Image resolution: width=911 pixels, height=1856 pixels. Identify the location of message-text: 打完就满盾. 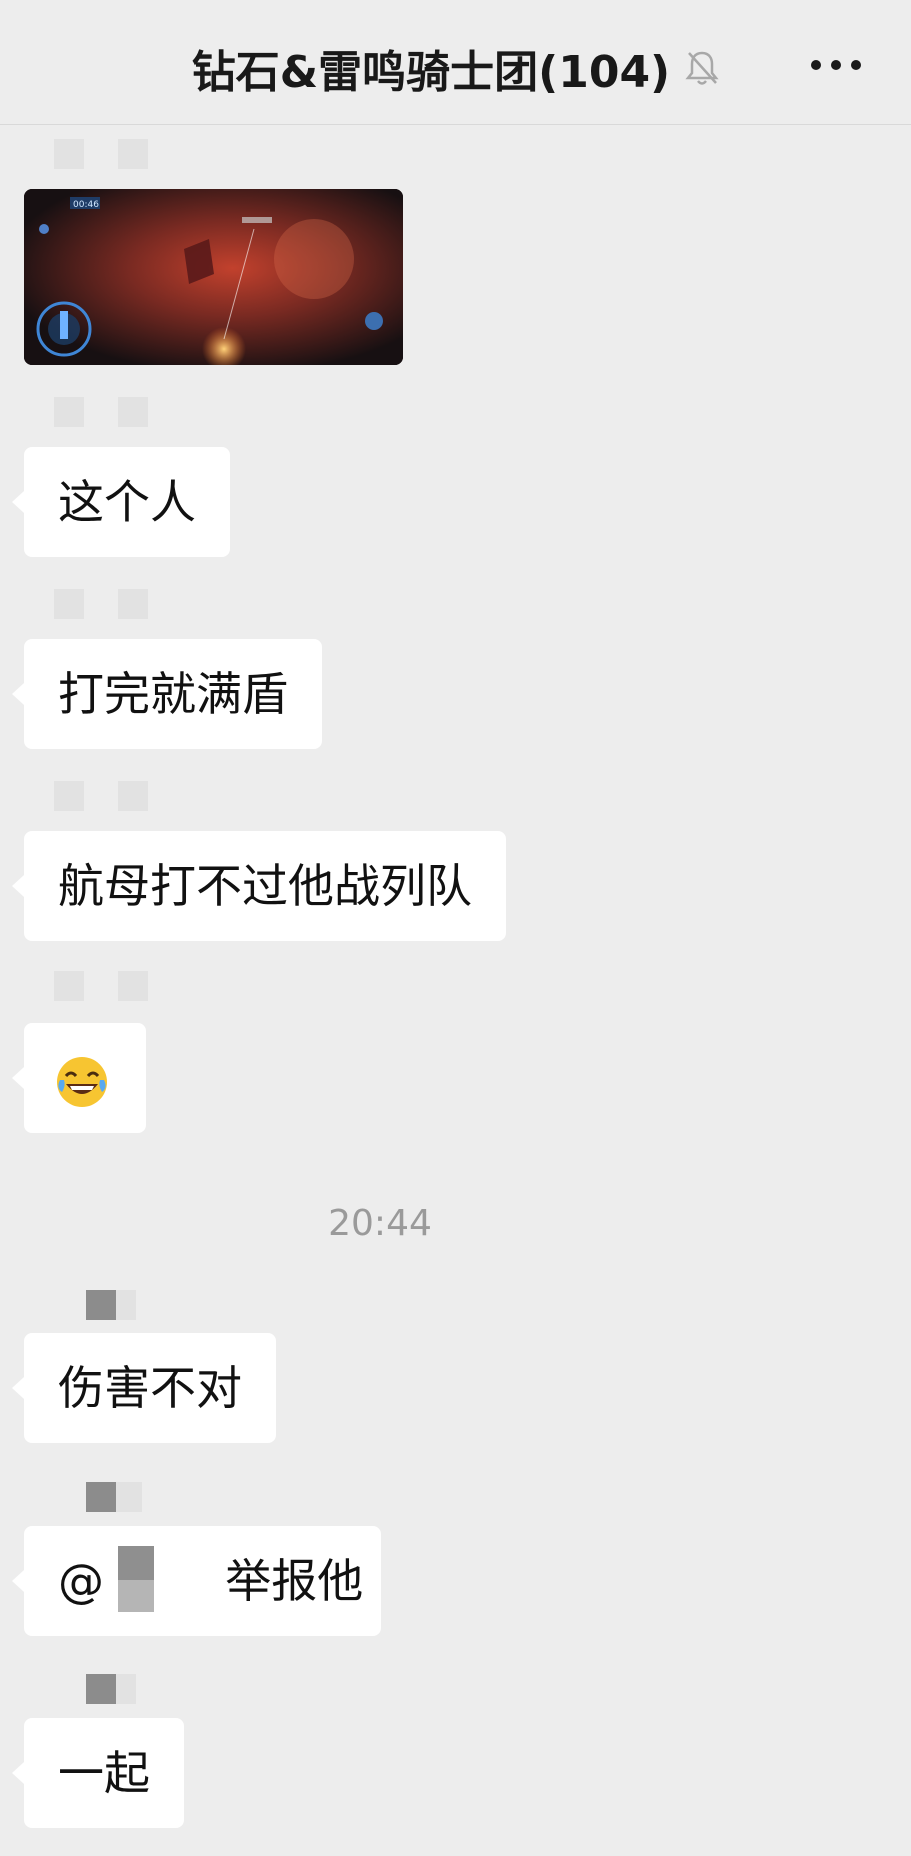
(173, 694).